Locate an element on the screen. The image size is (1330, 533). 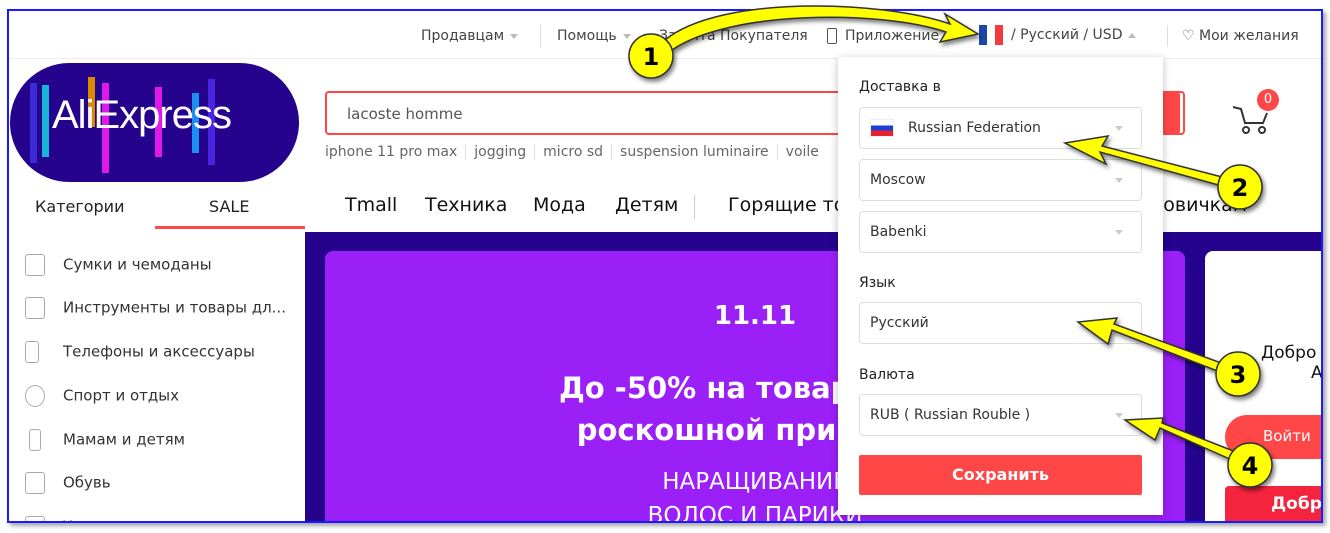
annotation-number: 2 is located at coordinates (1240, 188).